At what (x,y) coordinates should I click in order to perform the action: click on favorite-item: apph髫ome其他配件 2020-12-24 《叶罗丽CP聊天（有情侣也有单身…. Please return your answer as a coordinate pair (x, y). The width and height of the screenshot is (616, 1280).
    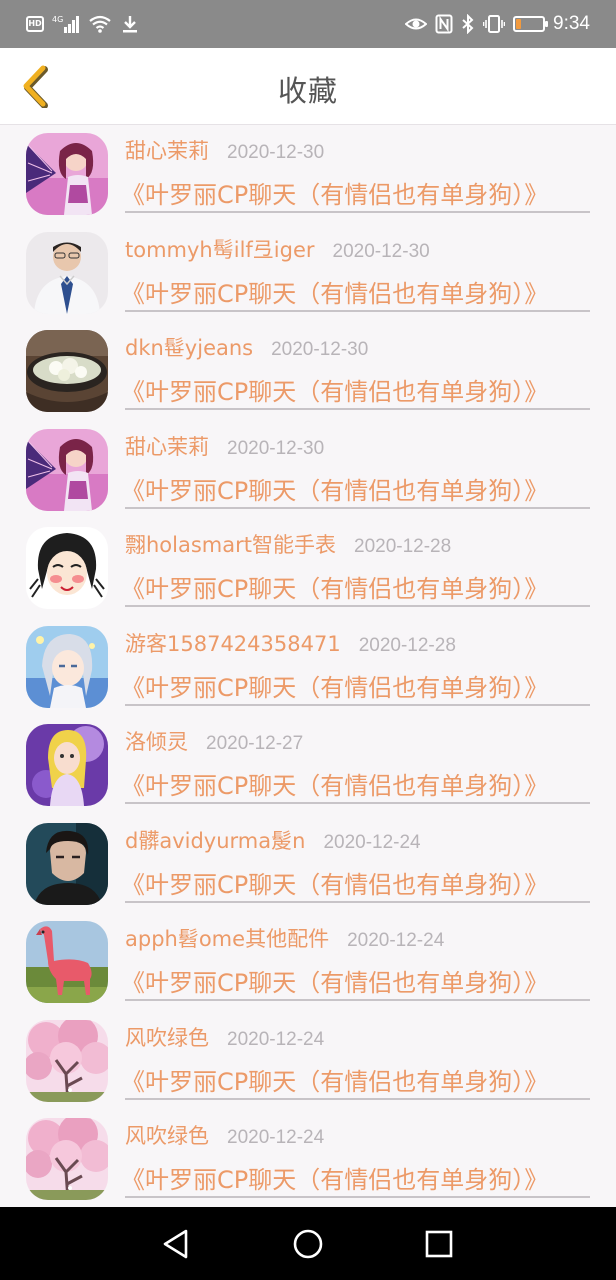
    Looking at the image, I should click on (308, 962).